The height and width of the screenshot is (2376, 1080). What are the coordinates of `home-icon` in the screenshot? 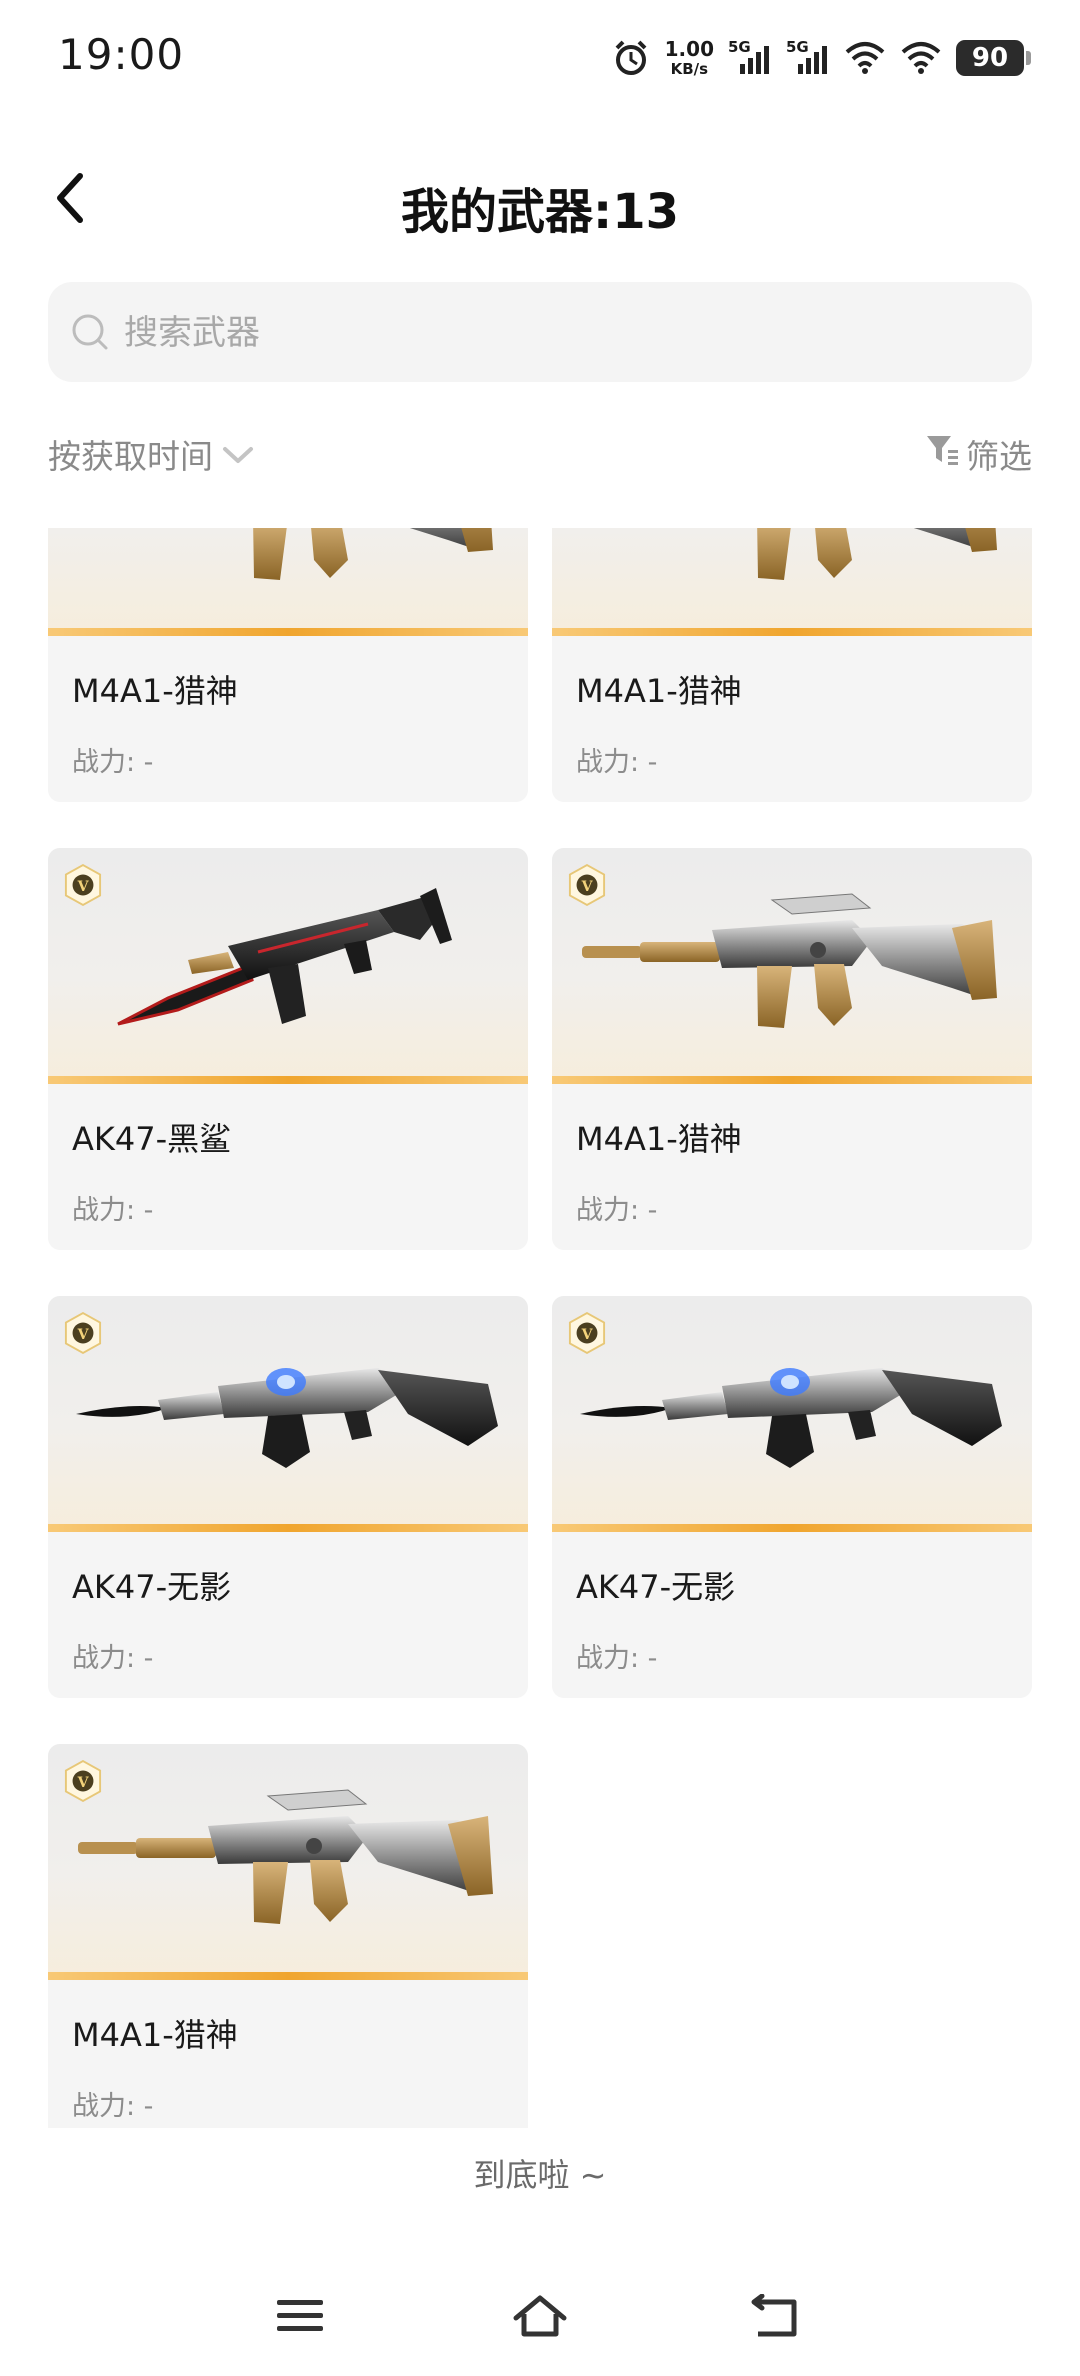 It's located at (540, 2318).